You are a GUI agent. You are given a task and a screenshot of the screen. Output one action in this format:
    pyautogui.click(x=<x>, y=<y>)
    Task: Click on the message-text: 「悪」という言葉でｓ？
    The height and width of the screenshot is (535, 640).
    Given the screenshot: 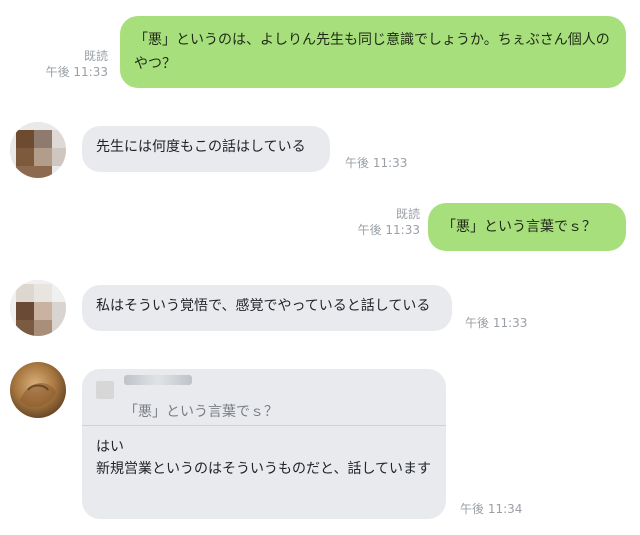 What is the action you would take?
    pyautogui.click(x=519, y=227)
    